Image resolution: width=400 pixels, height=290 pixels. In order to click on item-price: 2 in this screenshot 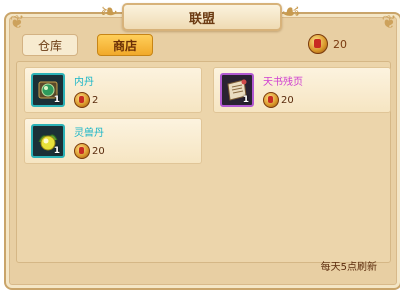, I will do `click(86, 100)`.